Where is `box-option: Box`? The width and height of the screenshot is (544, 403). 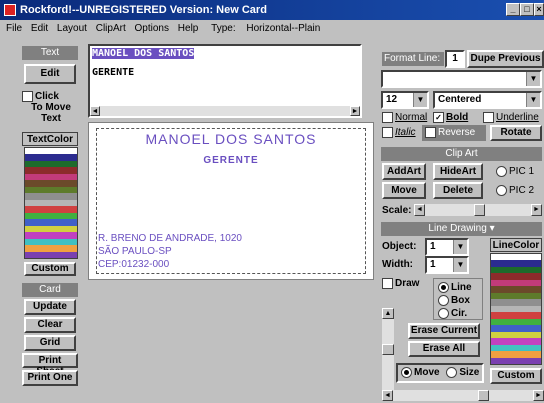
box-option: Box is located at coordinates (460, 300).